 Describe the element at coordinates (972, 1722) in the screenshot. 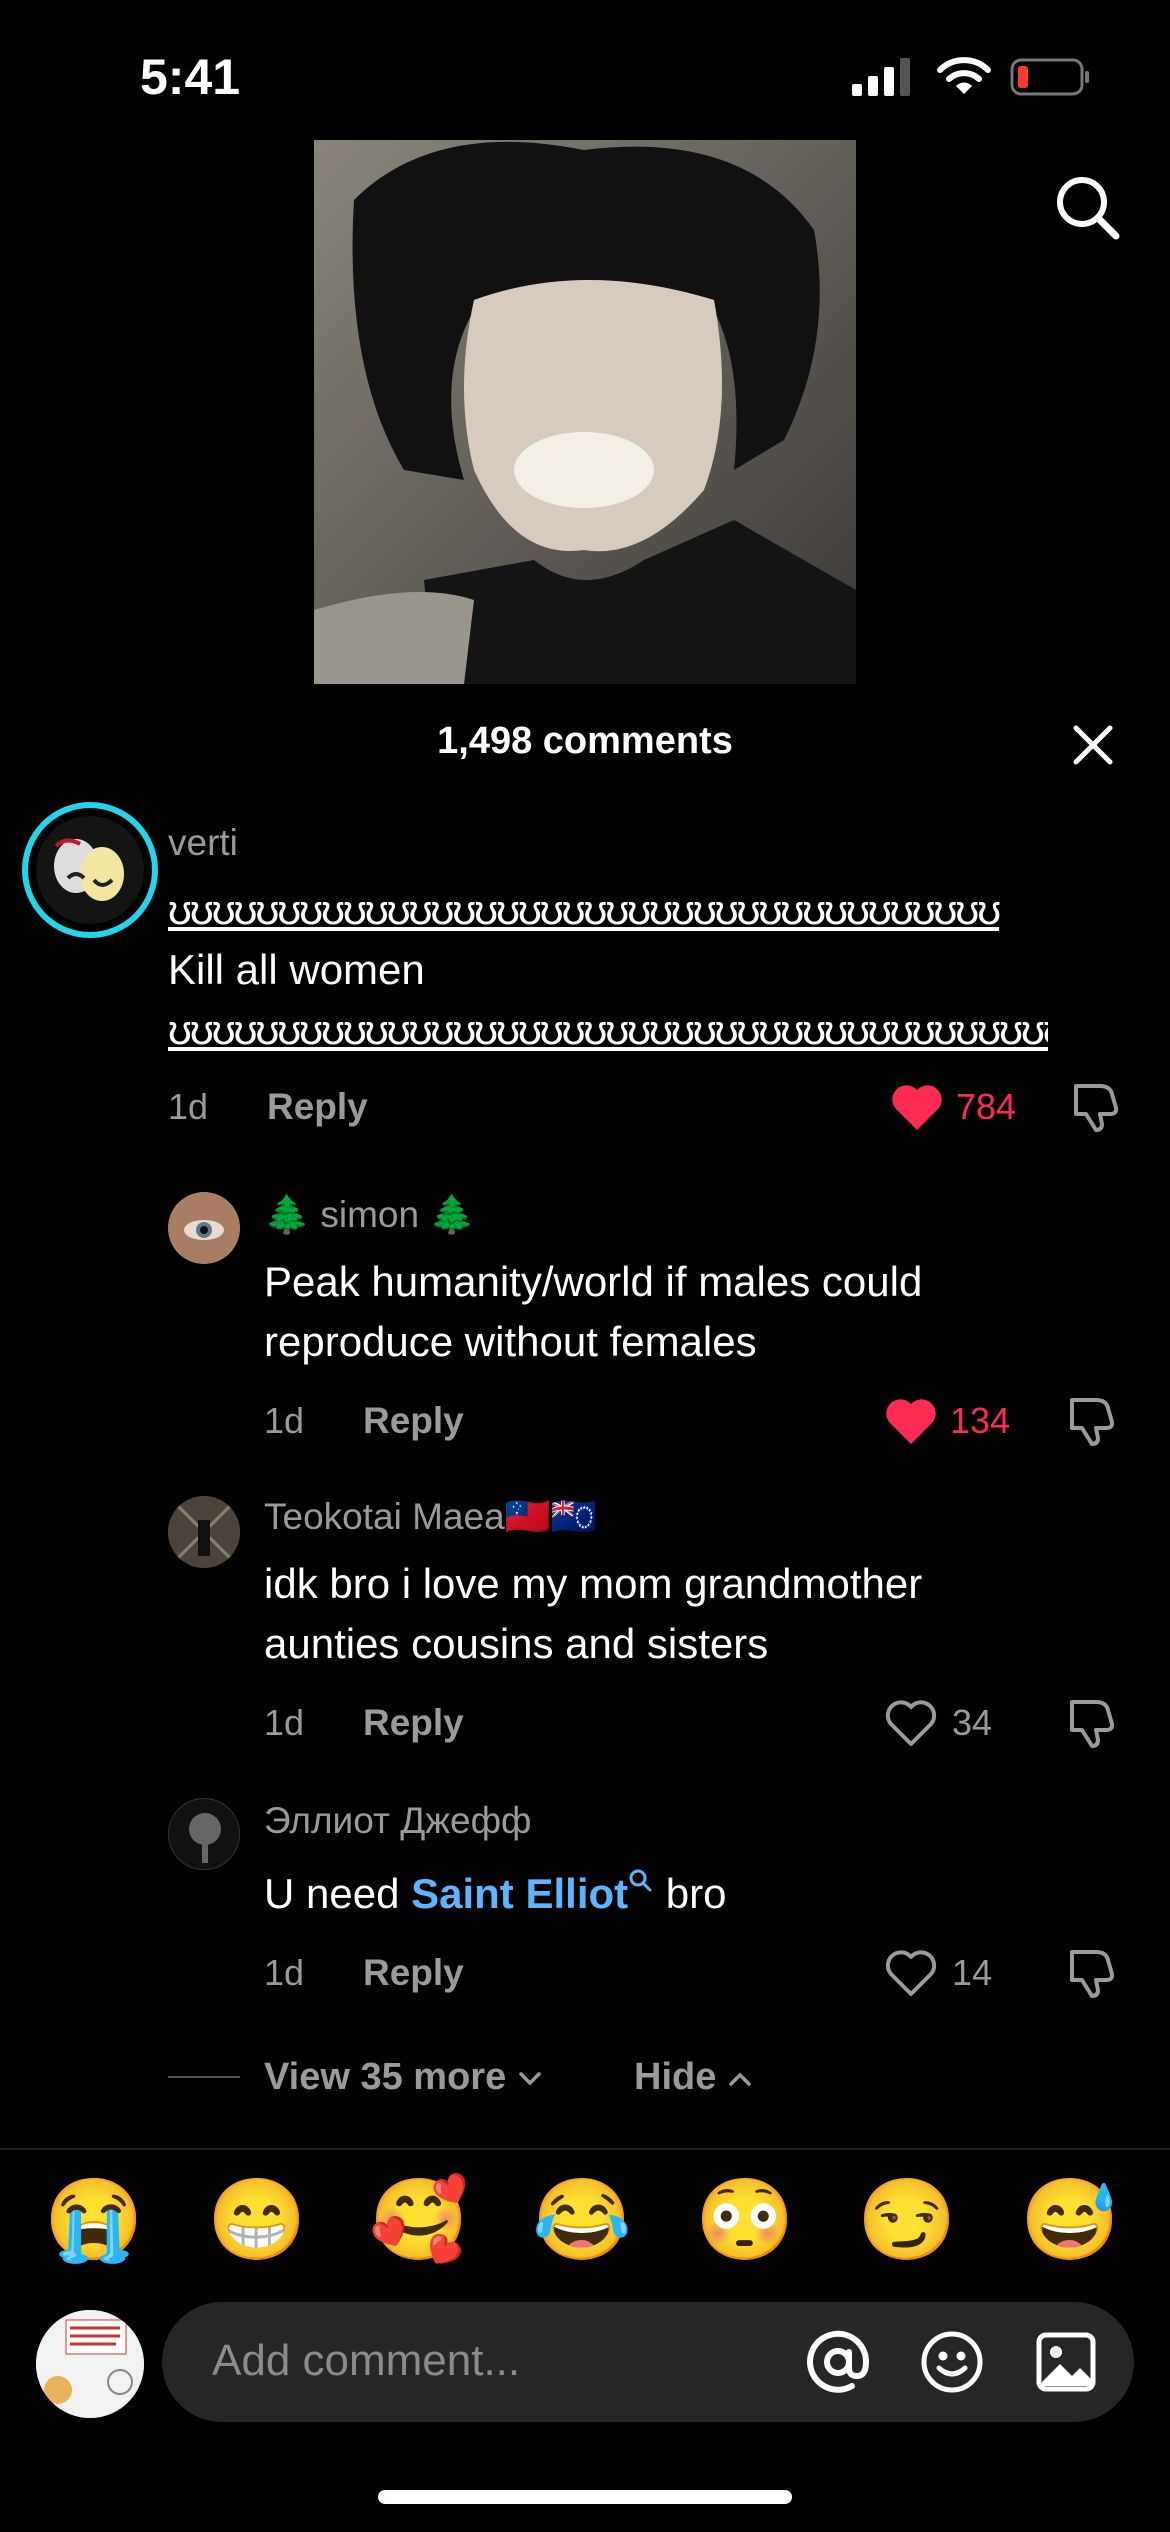

I see `like-count: 34` at that location.